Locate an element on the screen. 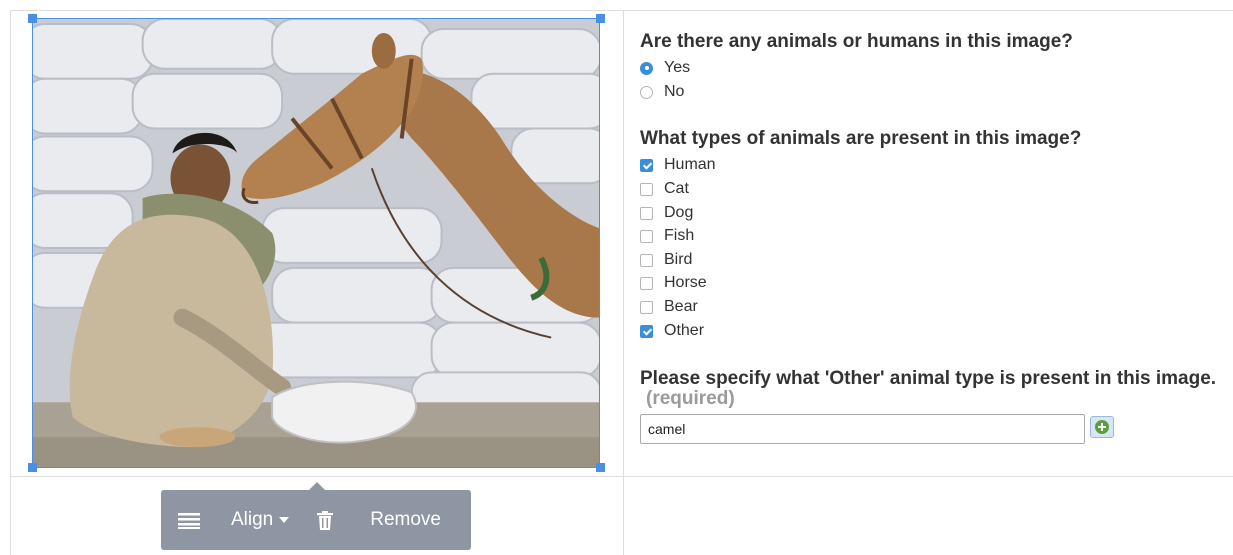  checkbox-option-horse: Horse is located at coordinates (673, 283).